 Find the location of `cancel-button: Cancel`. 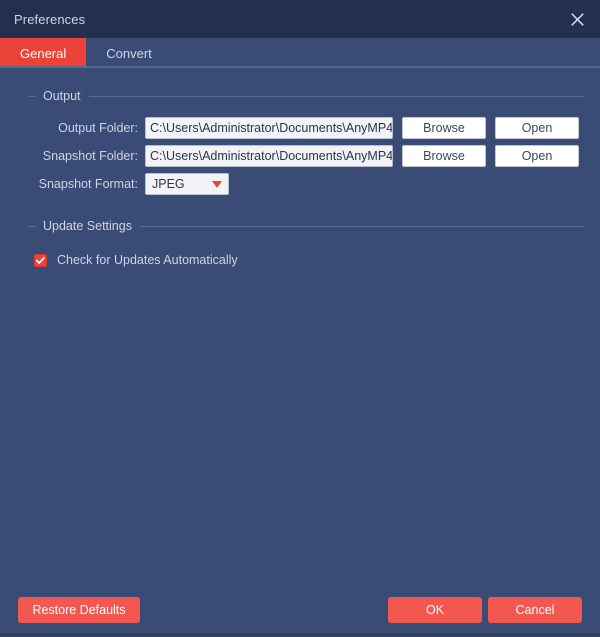

cancel-button: Cancel is located at coordinates (535, 610).